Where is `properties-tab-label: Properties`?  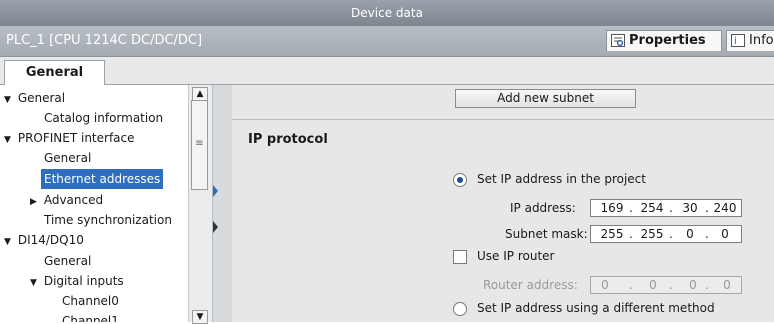
properties-tab-label: Properties is located at coordinates (667, 40).